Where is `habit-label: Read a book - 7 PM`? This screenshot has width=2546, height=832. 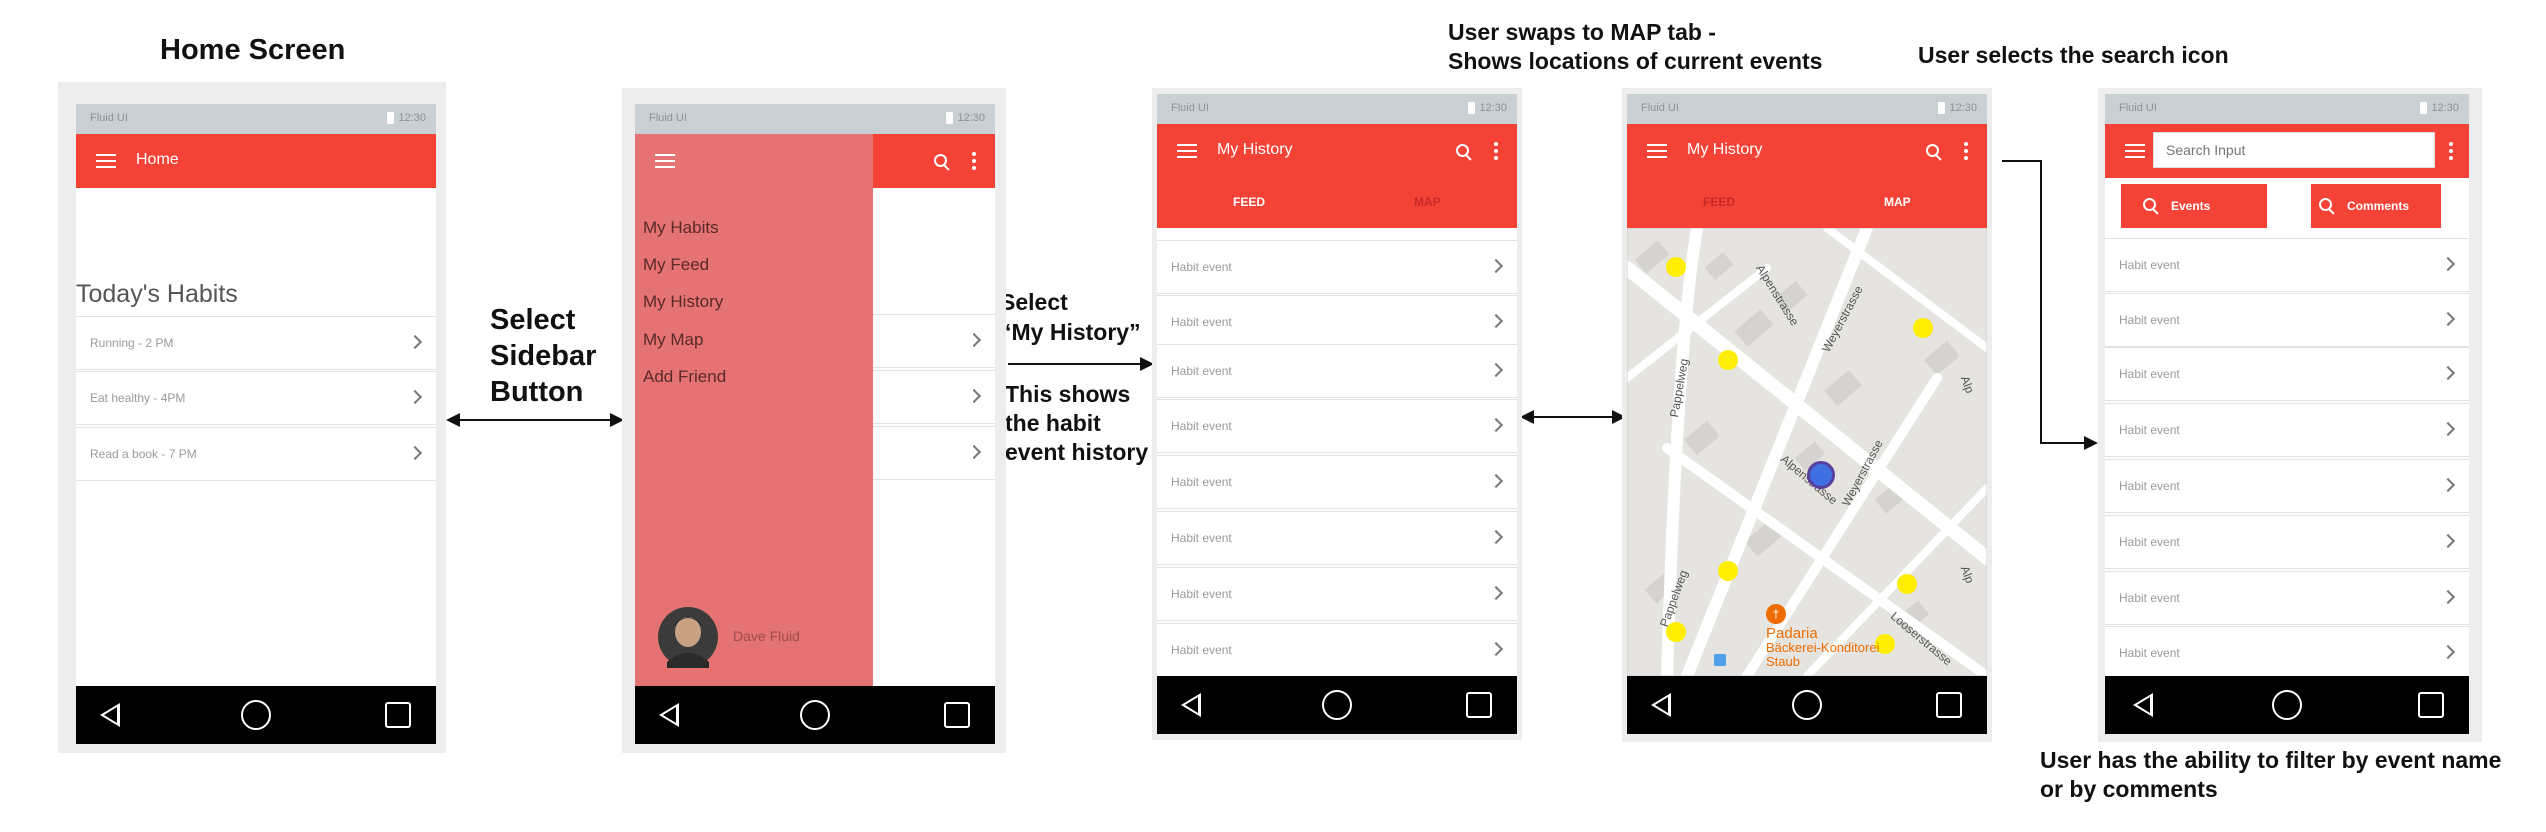
habit-label: Read a book - 7 PM is located at coordinates (143, 454).